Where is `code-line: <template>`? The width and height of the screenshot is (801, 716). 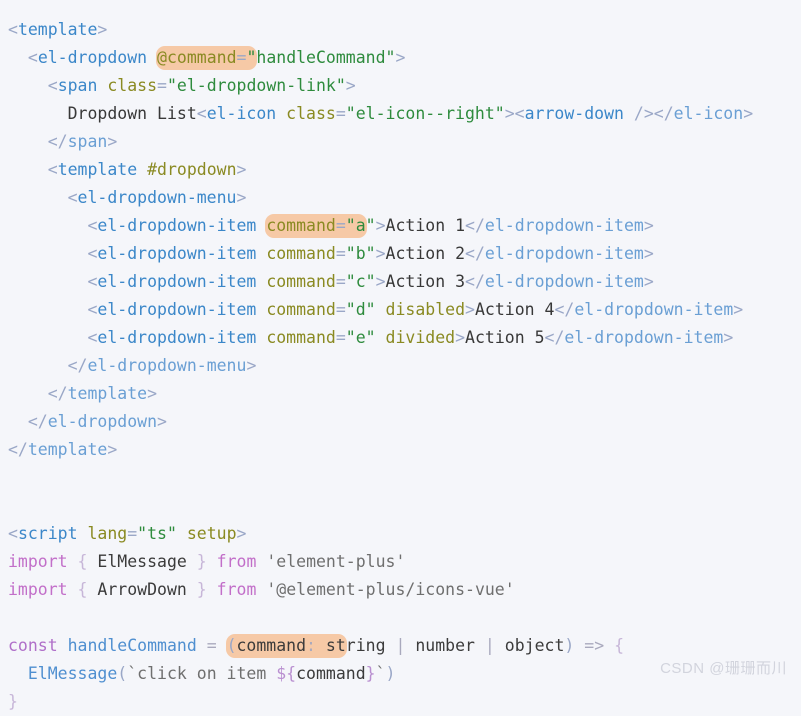
code-line: <template> is located at coordinates (58, 29).